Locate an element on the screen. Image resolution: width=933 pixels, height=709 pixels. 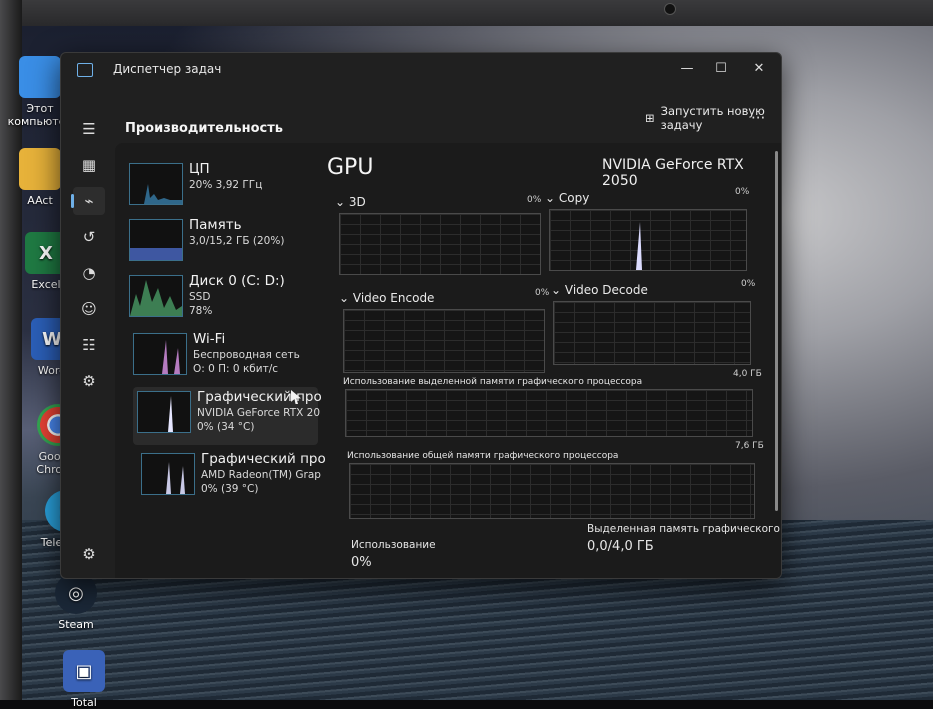
device-name: Диск 0 (C: D:) is located at coordinates (237, 281).